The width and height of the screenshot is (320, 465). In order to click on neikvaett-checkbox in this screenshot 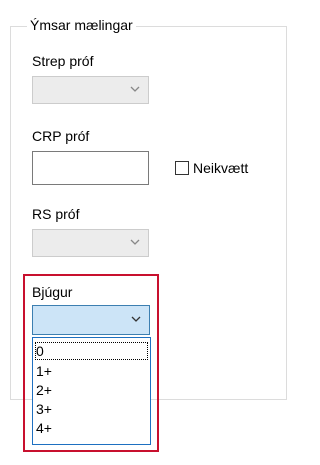, I will do `click(182, 168)`.